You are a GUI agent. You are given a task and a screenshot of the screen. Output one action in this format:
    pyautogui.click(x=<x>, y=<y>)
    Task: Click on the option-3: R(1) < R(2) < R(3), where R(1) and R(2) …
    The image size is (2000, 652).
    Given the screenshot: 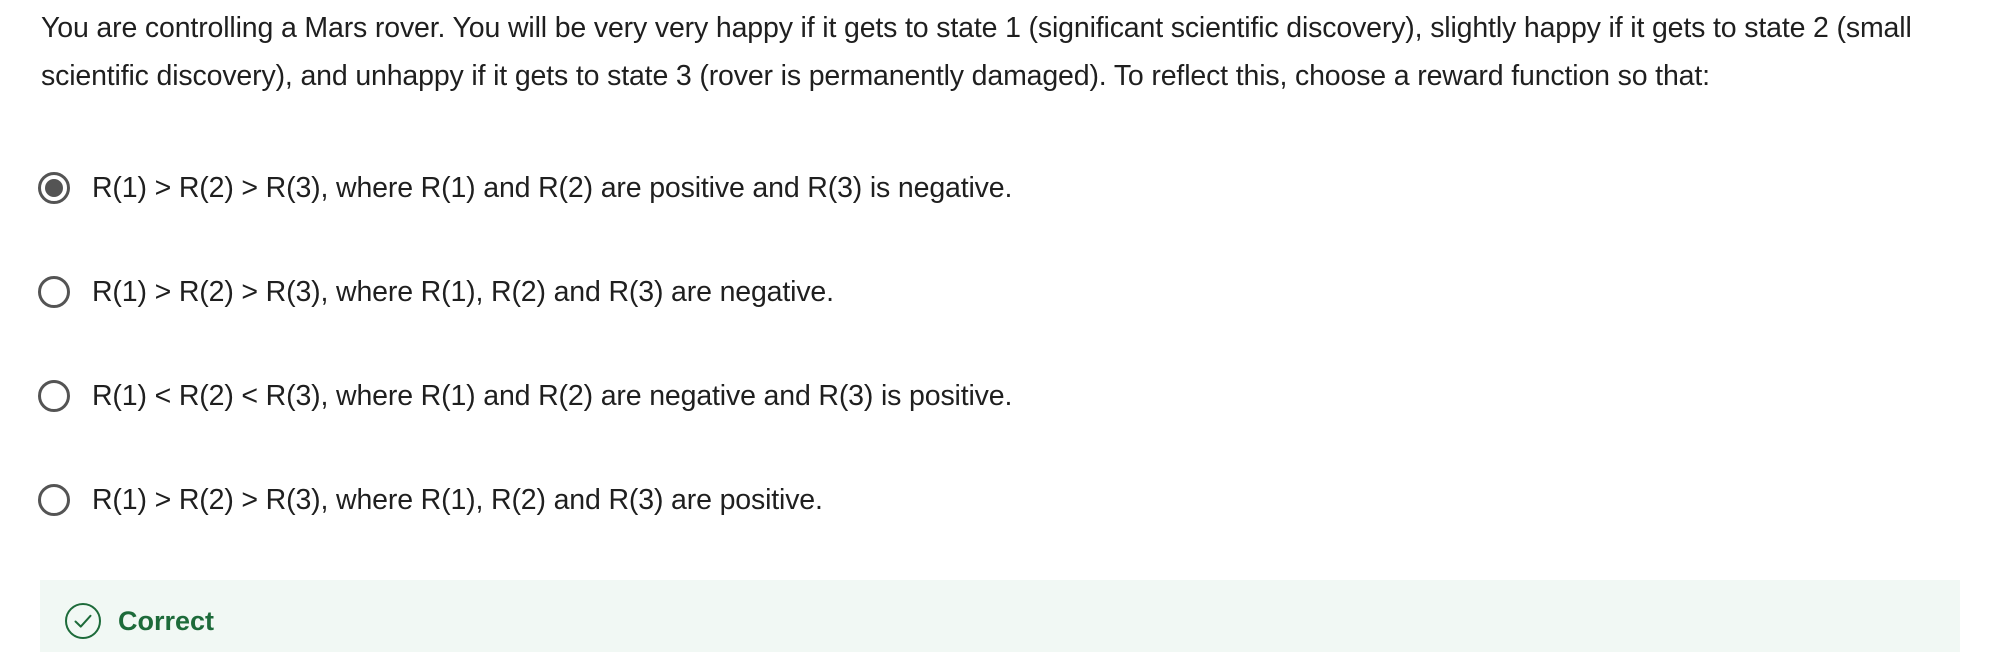 What is the action you would take?
    pyautogui.click(x=525, y=396)
    